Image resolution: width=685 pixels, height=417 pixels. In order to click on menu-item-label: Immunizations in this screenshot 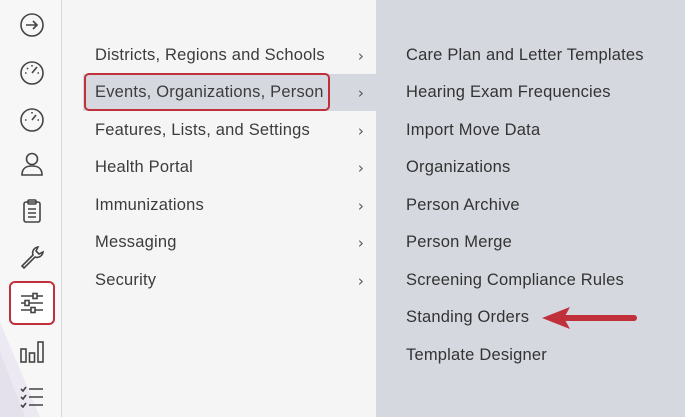, I will do `click(149, 205)`.